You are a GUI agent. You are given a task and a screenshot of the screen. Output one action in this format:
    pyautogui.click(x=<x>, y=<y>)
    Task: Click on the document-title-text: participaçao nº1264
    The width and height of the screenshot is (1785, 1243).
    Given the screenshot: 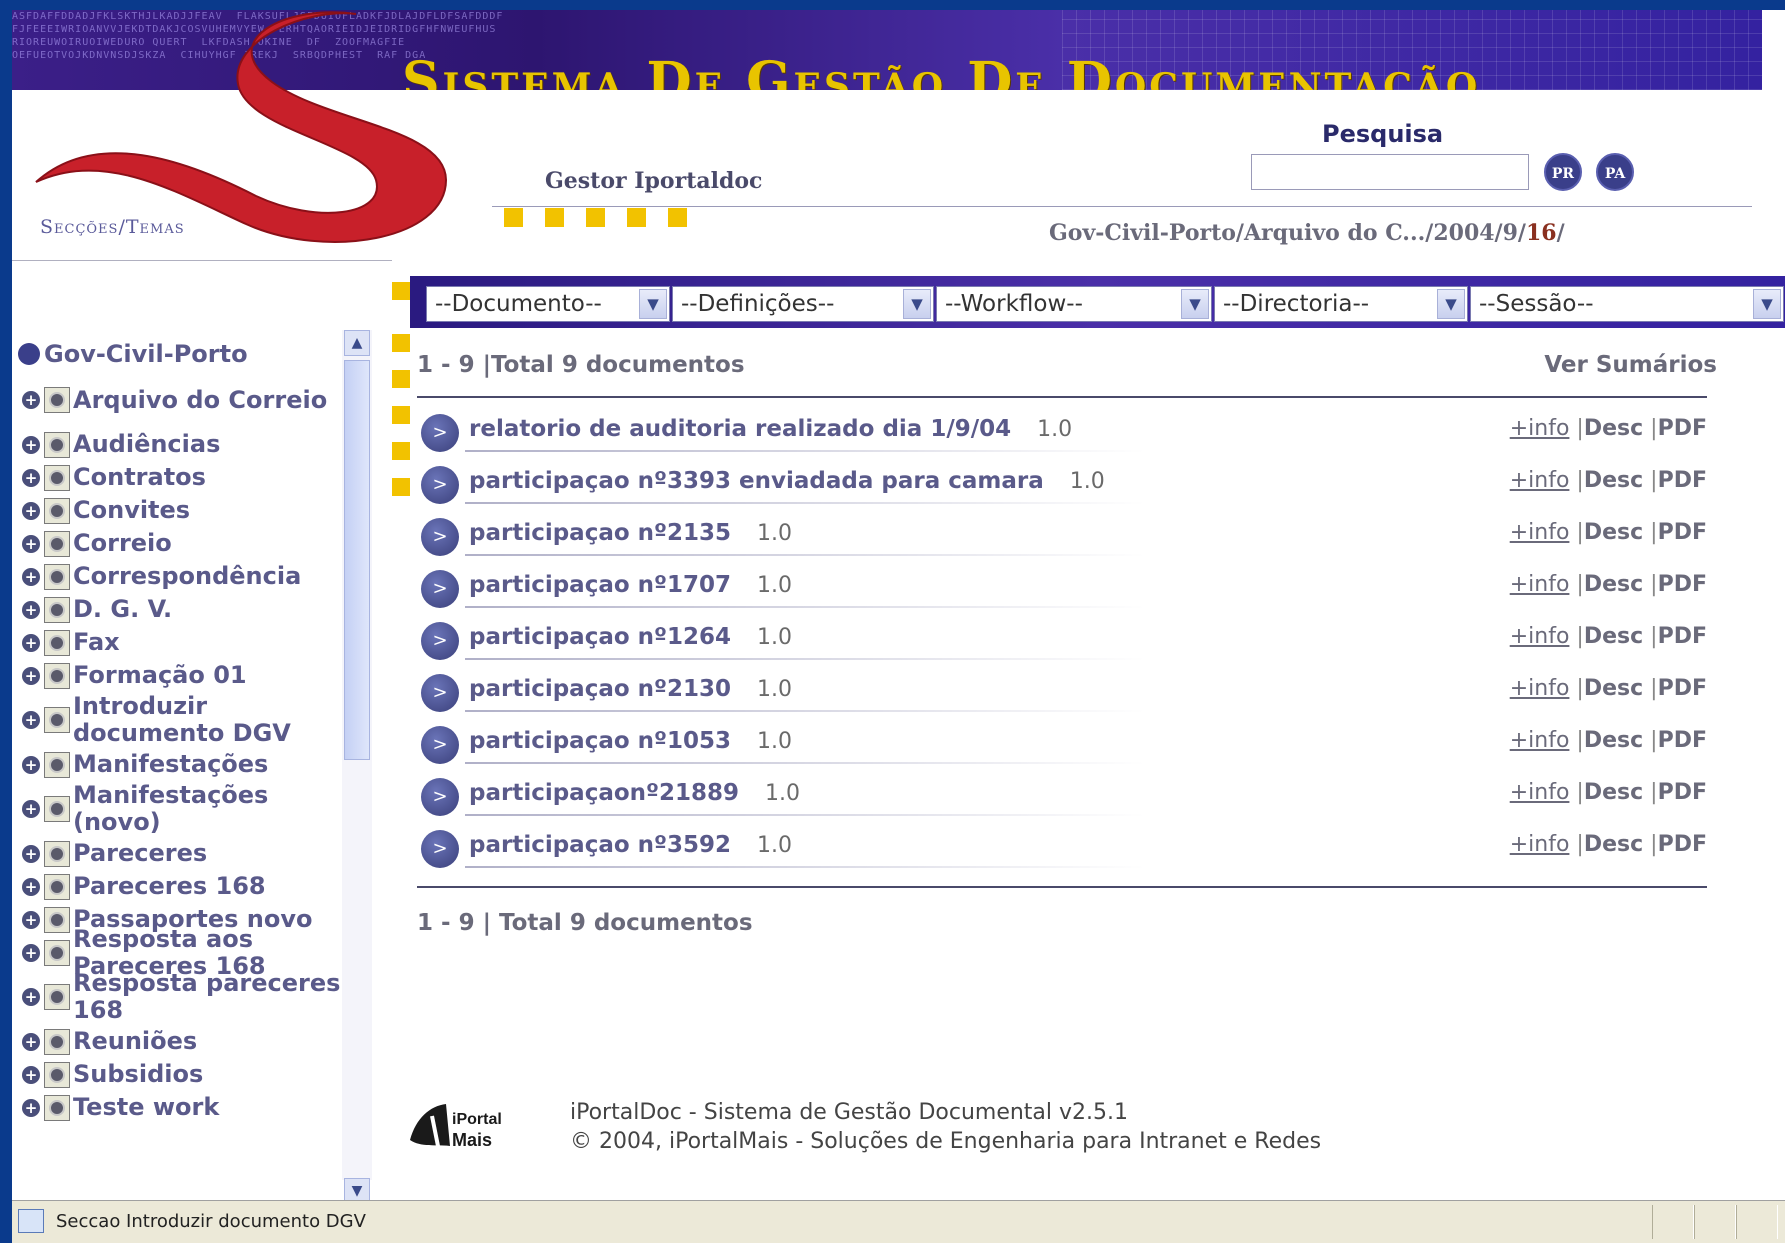 What is the action you would take?
    pyautogui.click(x=600, y=637)
    